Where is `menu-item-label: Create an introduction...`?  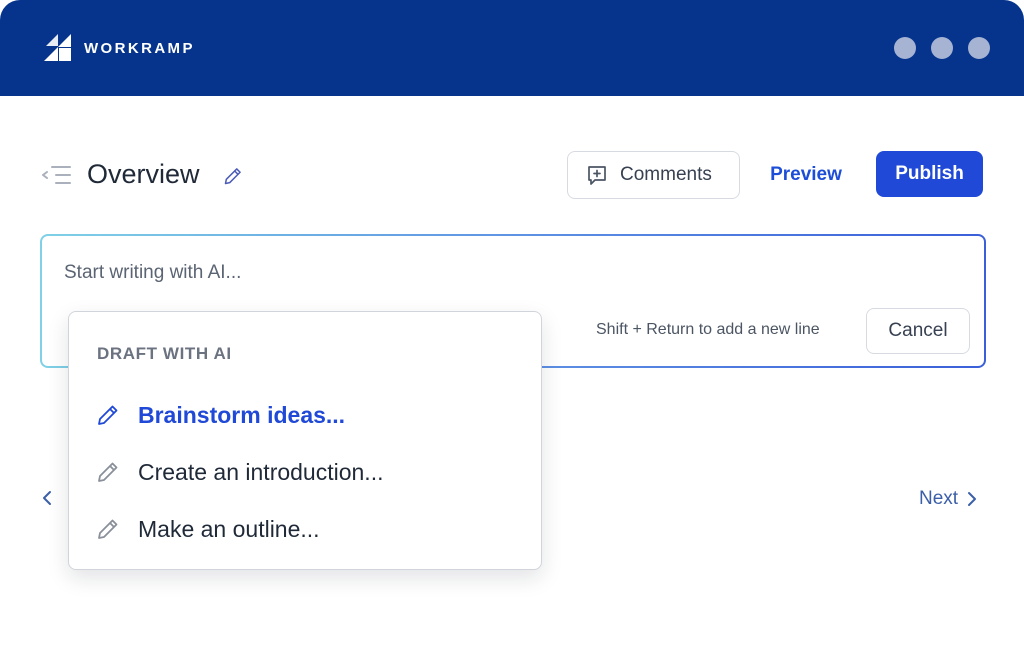 menu-item-label: Create an introduction... is located at coordinates (261, 471).